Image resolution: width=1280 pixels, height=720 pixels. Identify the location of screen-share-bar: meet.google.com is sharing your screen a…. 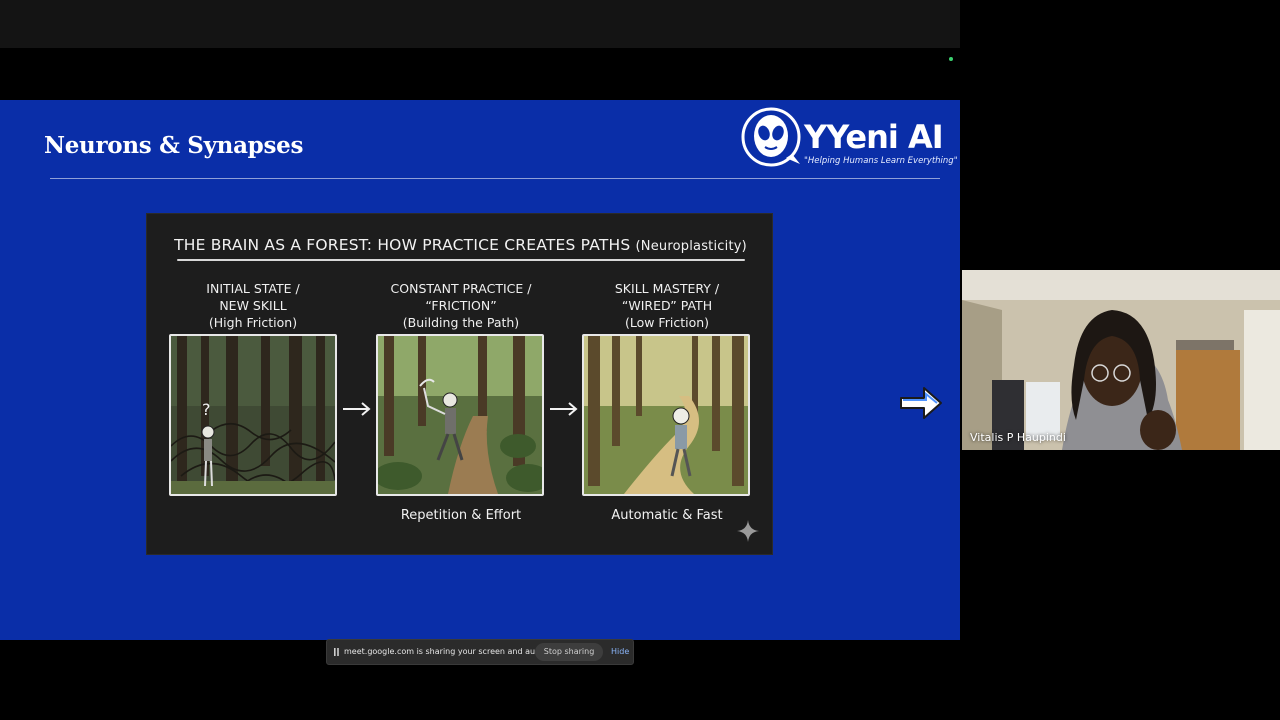
(480, 652).